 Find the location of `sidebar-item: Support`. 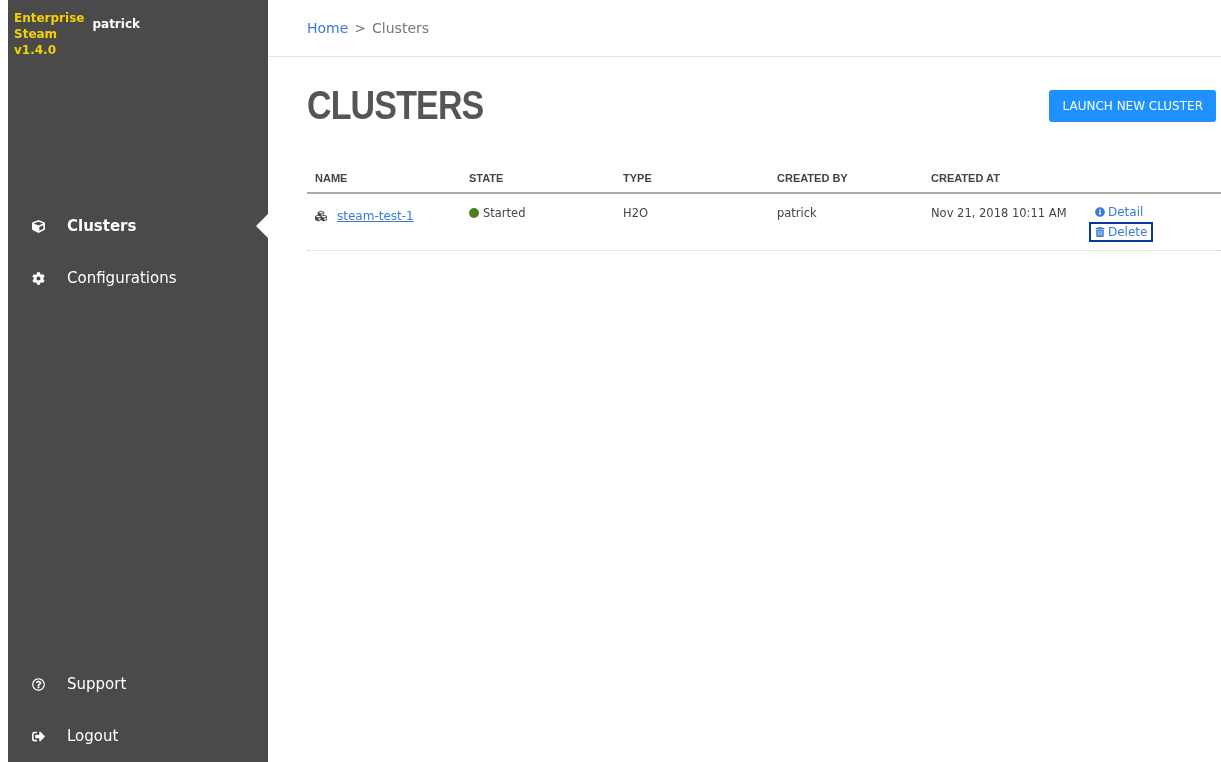

sidebar-item: Support is located at coordinates (138, 684).